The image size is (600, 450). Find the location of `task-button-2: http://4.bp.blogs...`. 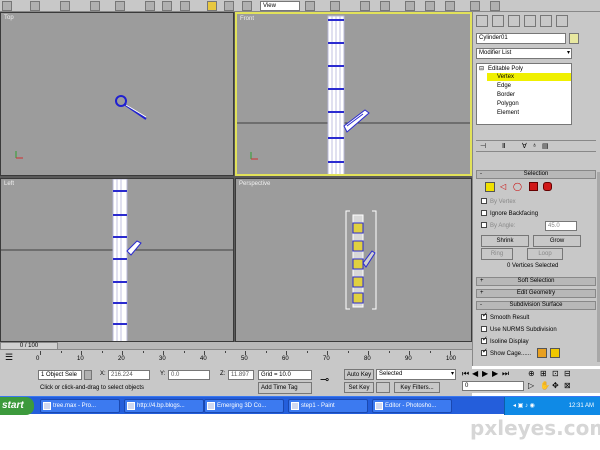

task-button-2: http://4.bp.blogs... is located at coordinates (164, 406).